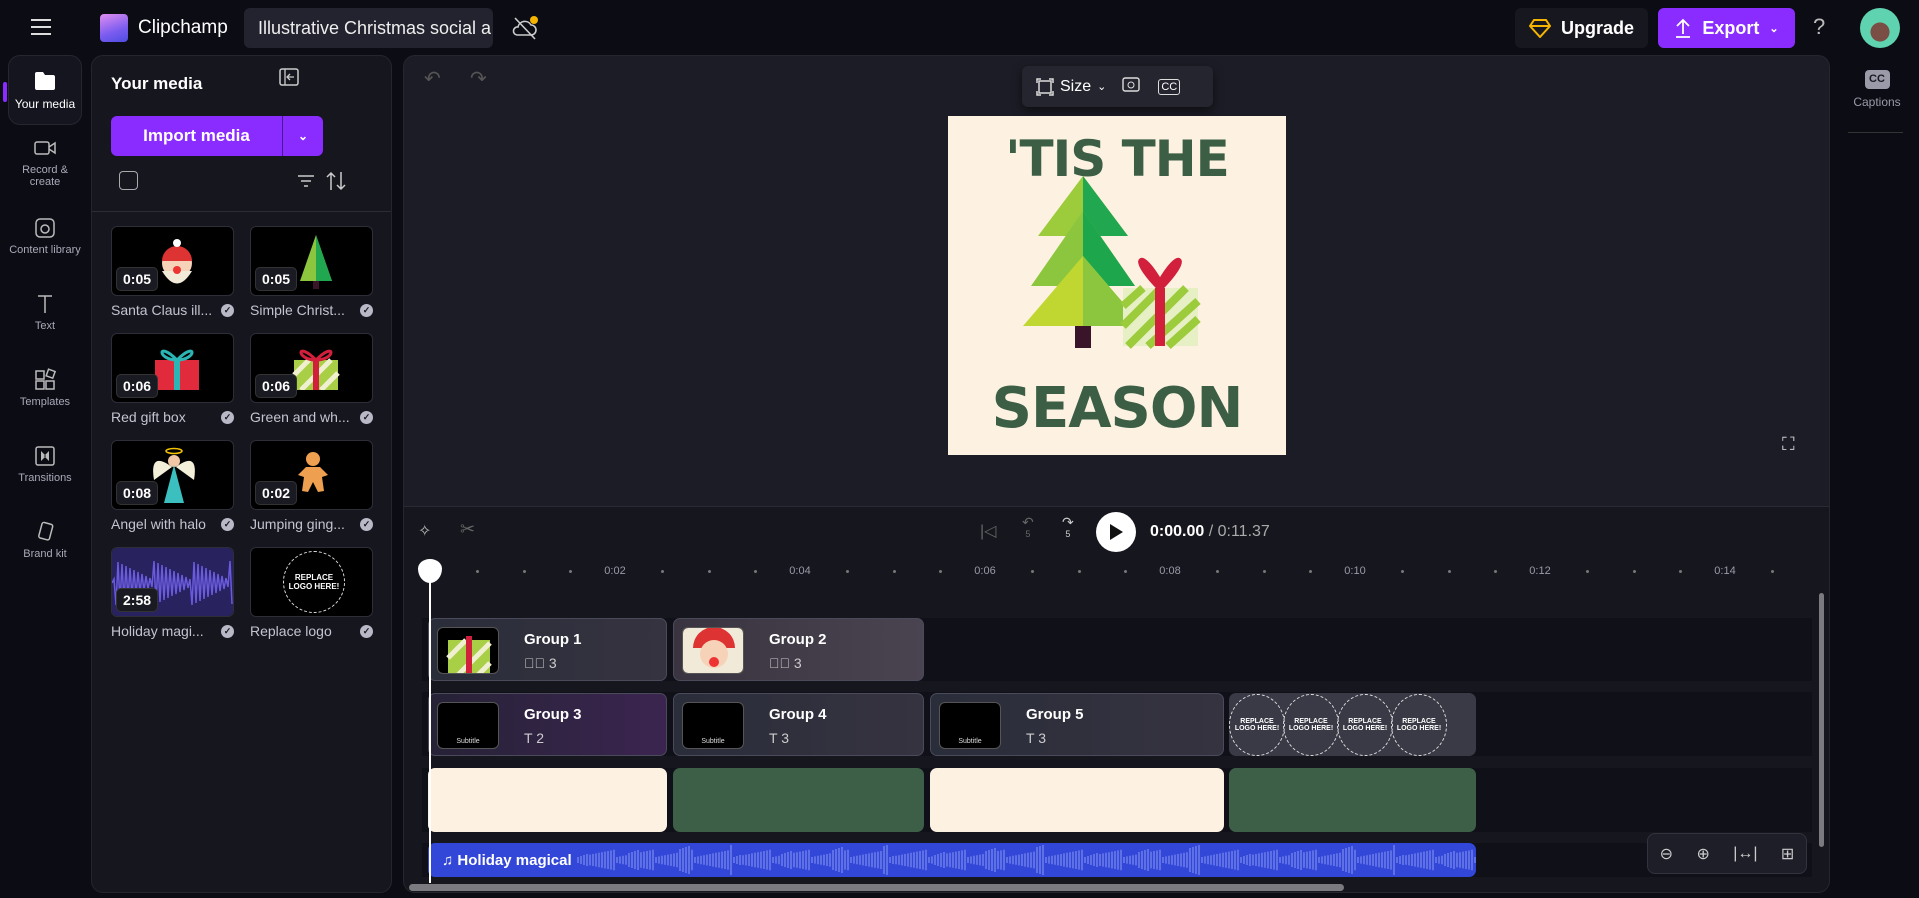  Describe the element at coordinates (45, 312) in the screenshot. I see `nav-text: Text` at that location.